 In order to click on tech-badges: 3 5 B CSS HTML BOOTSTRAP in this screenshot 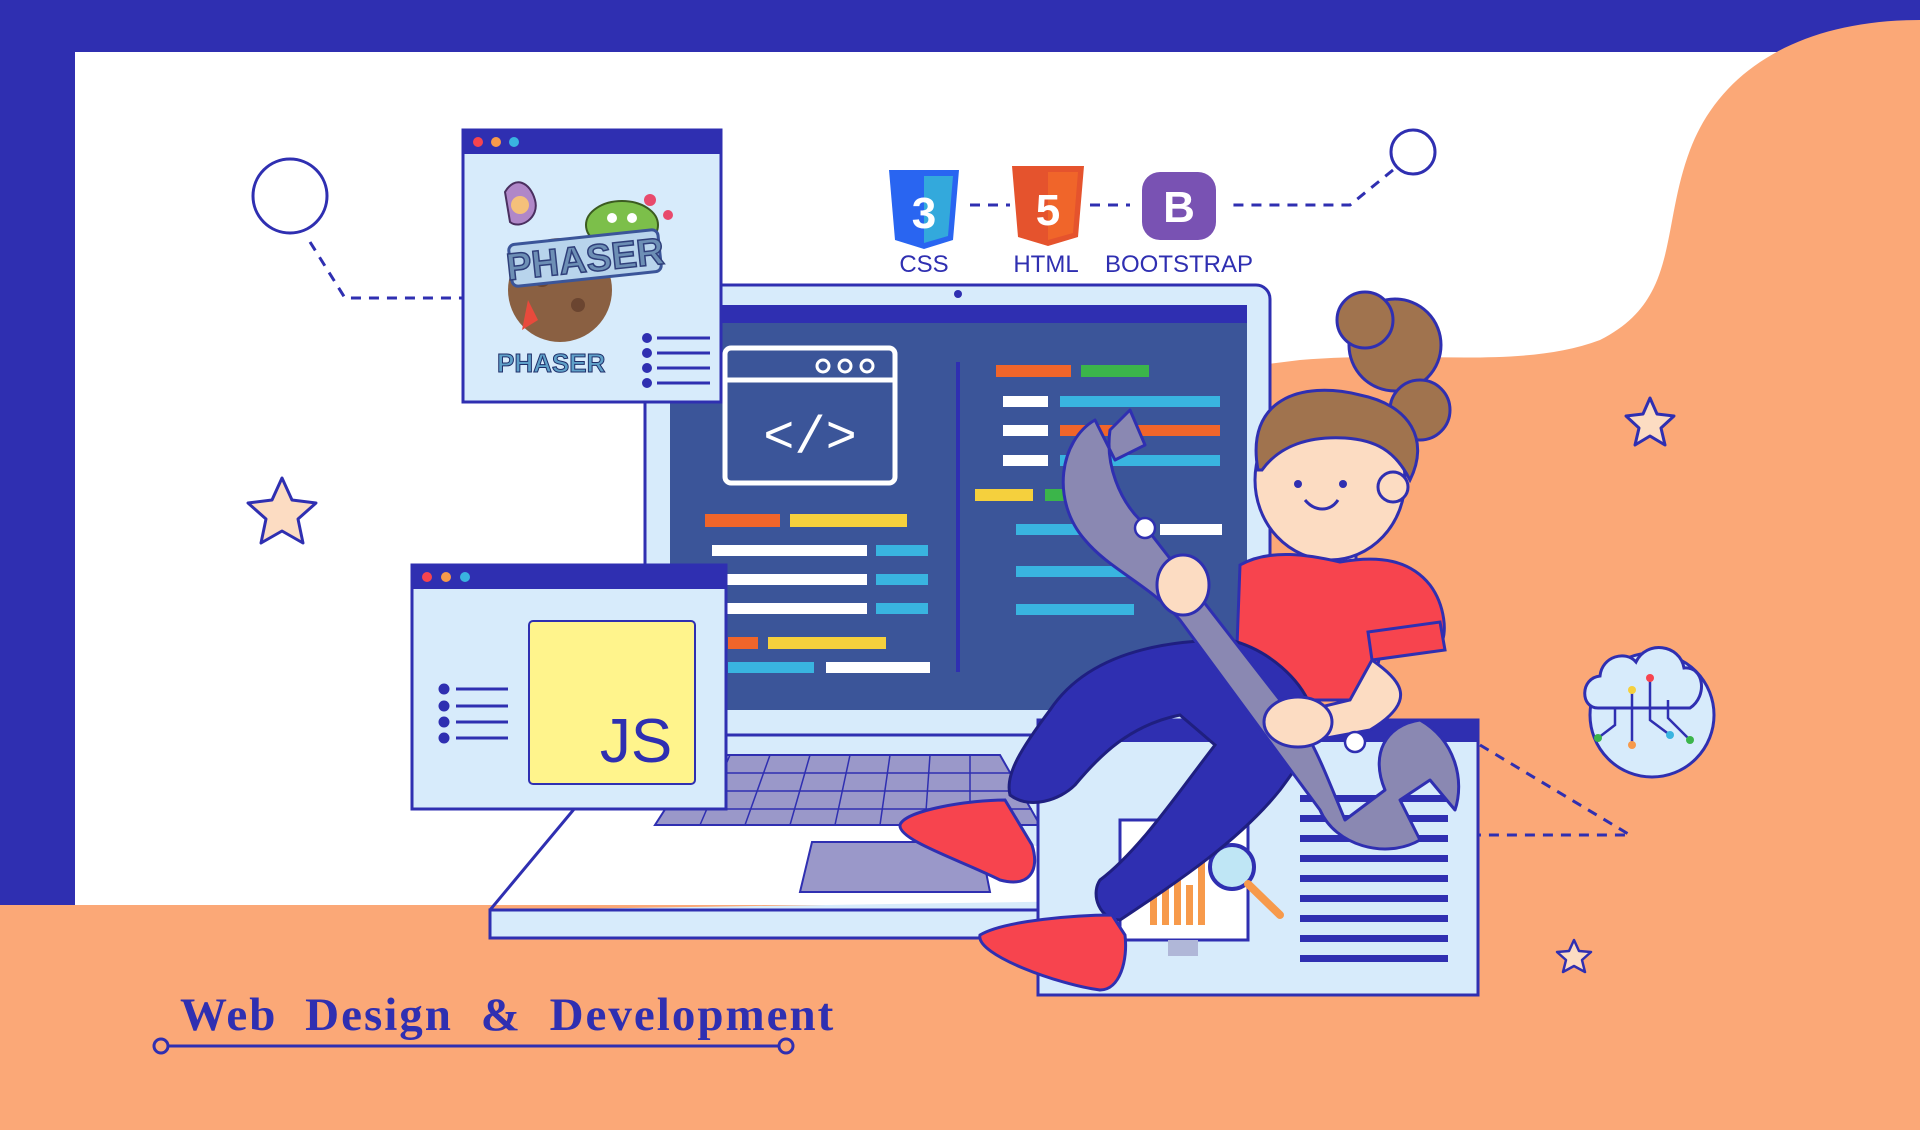, I will do `click(1071, 222)`.